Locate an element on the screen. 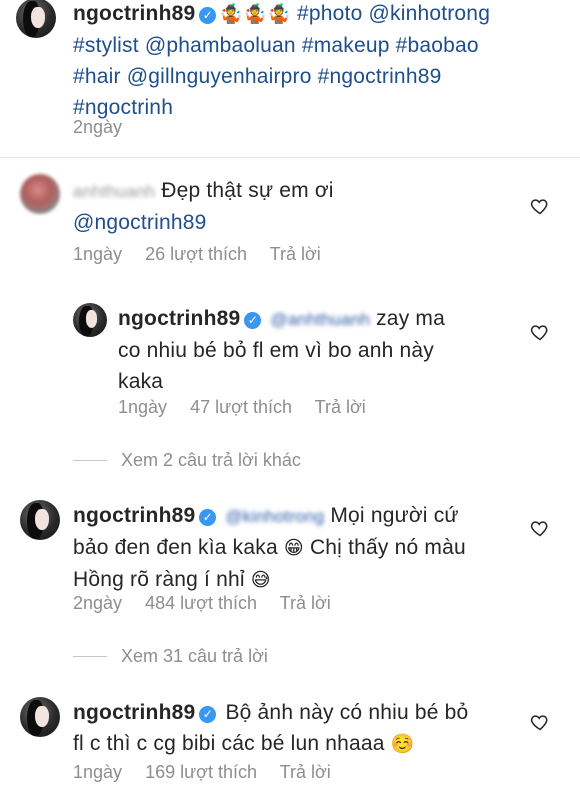 This screenshot has height=800, width=580. comment-4-text-2: fl c thì c cg bibi các bé lun nhaaa is located at coordinates (229, 743).